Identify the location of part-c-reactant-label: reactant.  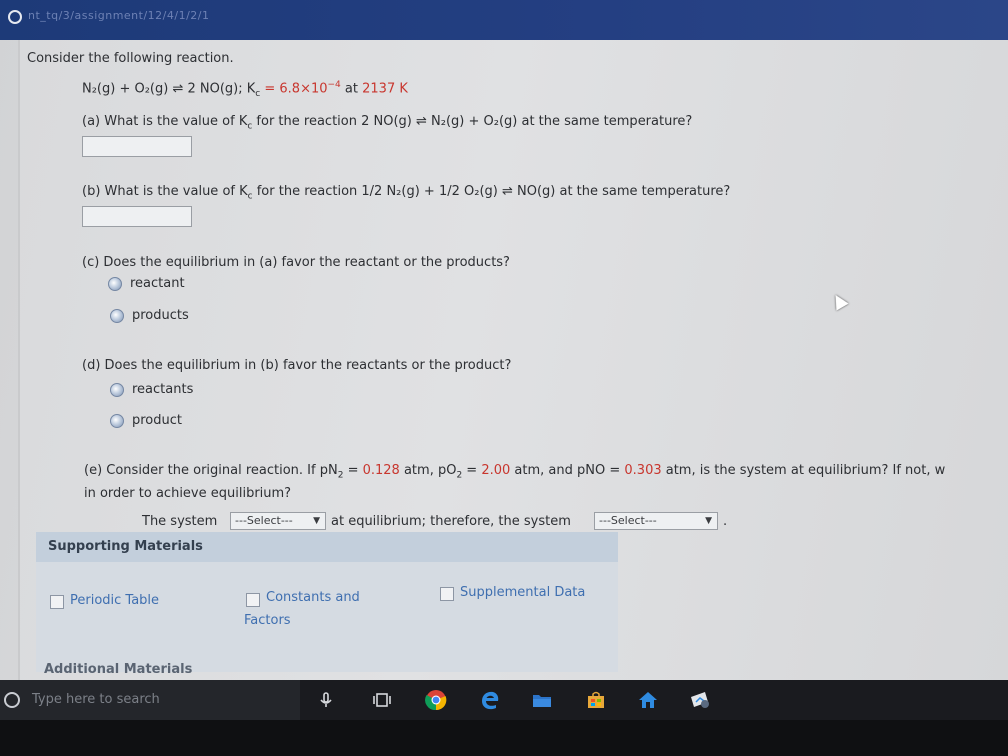
(157, 283).